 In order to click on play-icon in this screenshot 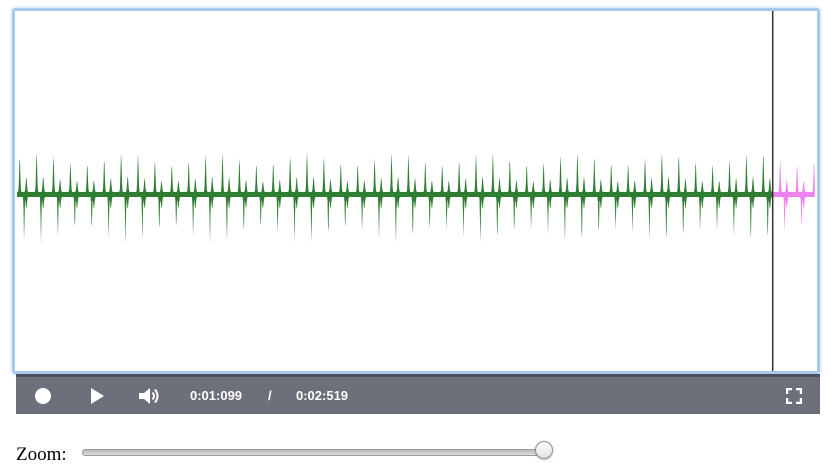, I will do `click(97, 395)`.